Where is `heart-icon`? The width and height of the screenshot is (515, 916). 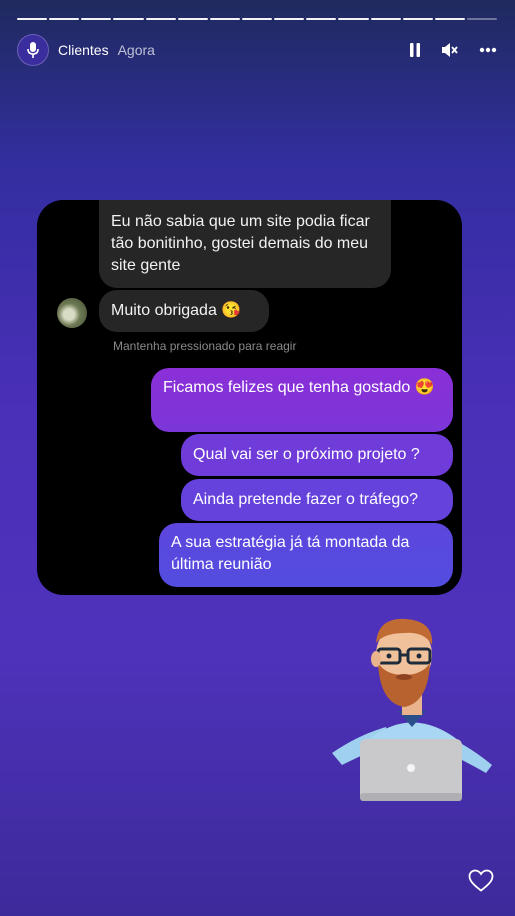
heart-icon is located at coordinates (481, 880).